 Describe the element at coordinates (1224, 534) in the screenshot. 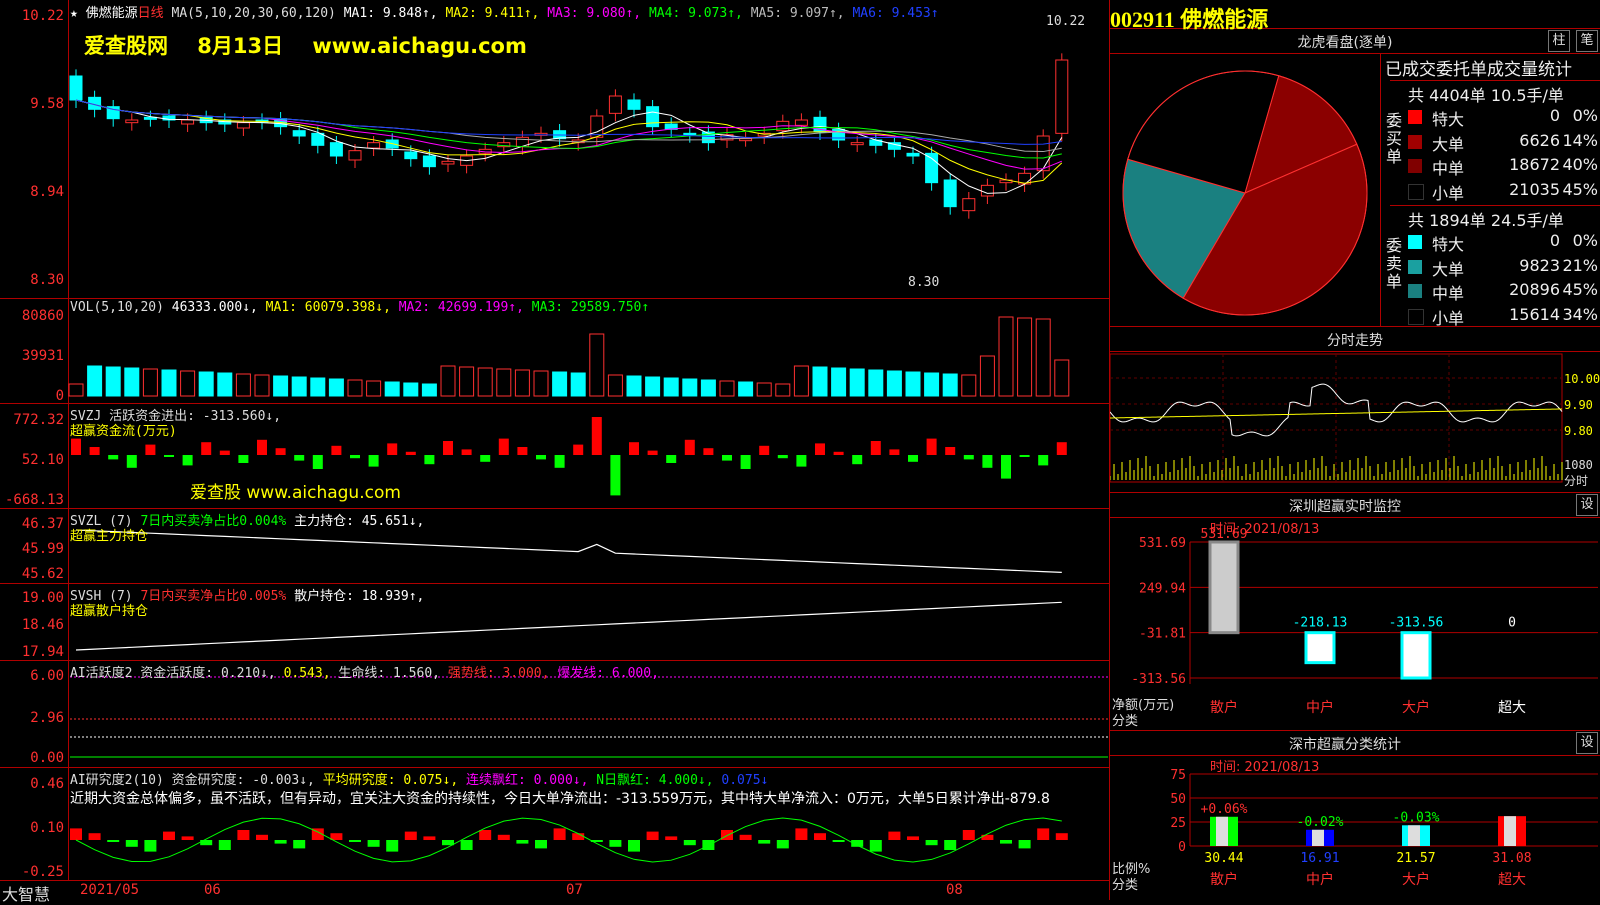

I see `monitor-bar-label: 531.69` at that location.